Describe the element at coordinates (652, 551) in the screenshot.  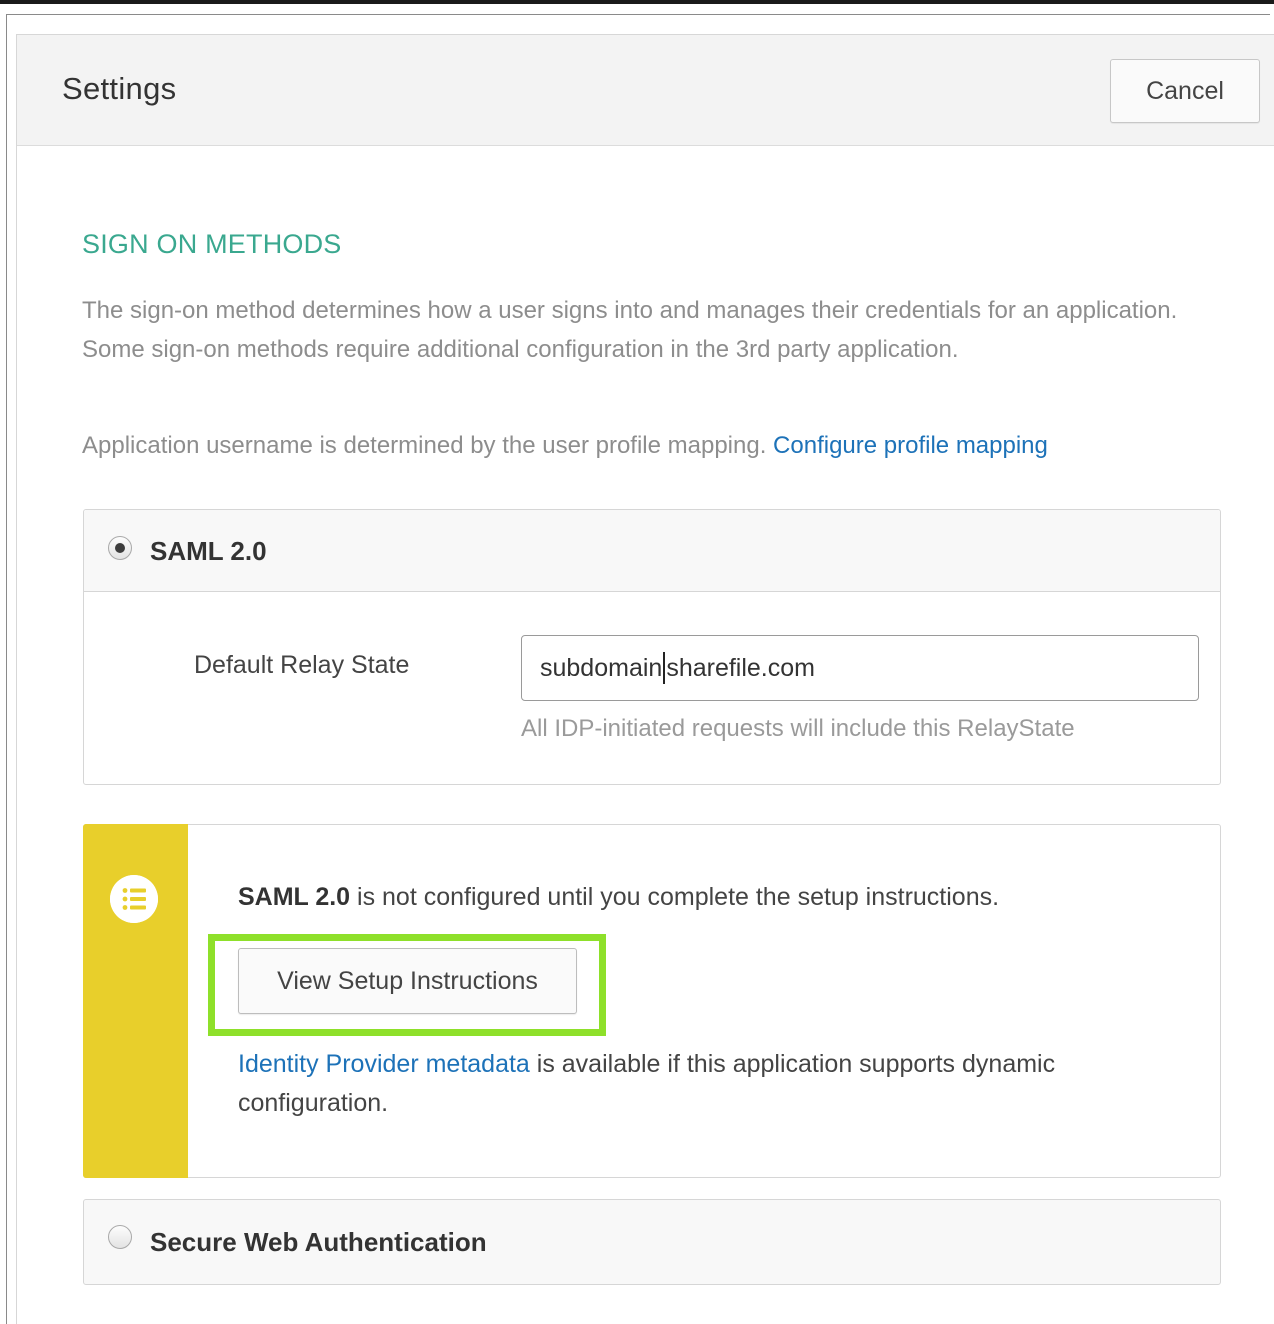
I see `saml-method-header: SAML 2.0` at that location.